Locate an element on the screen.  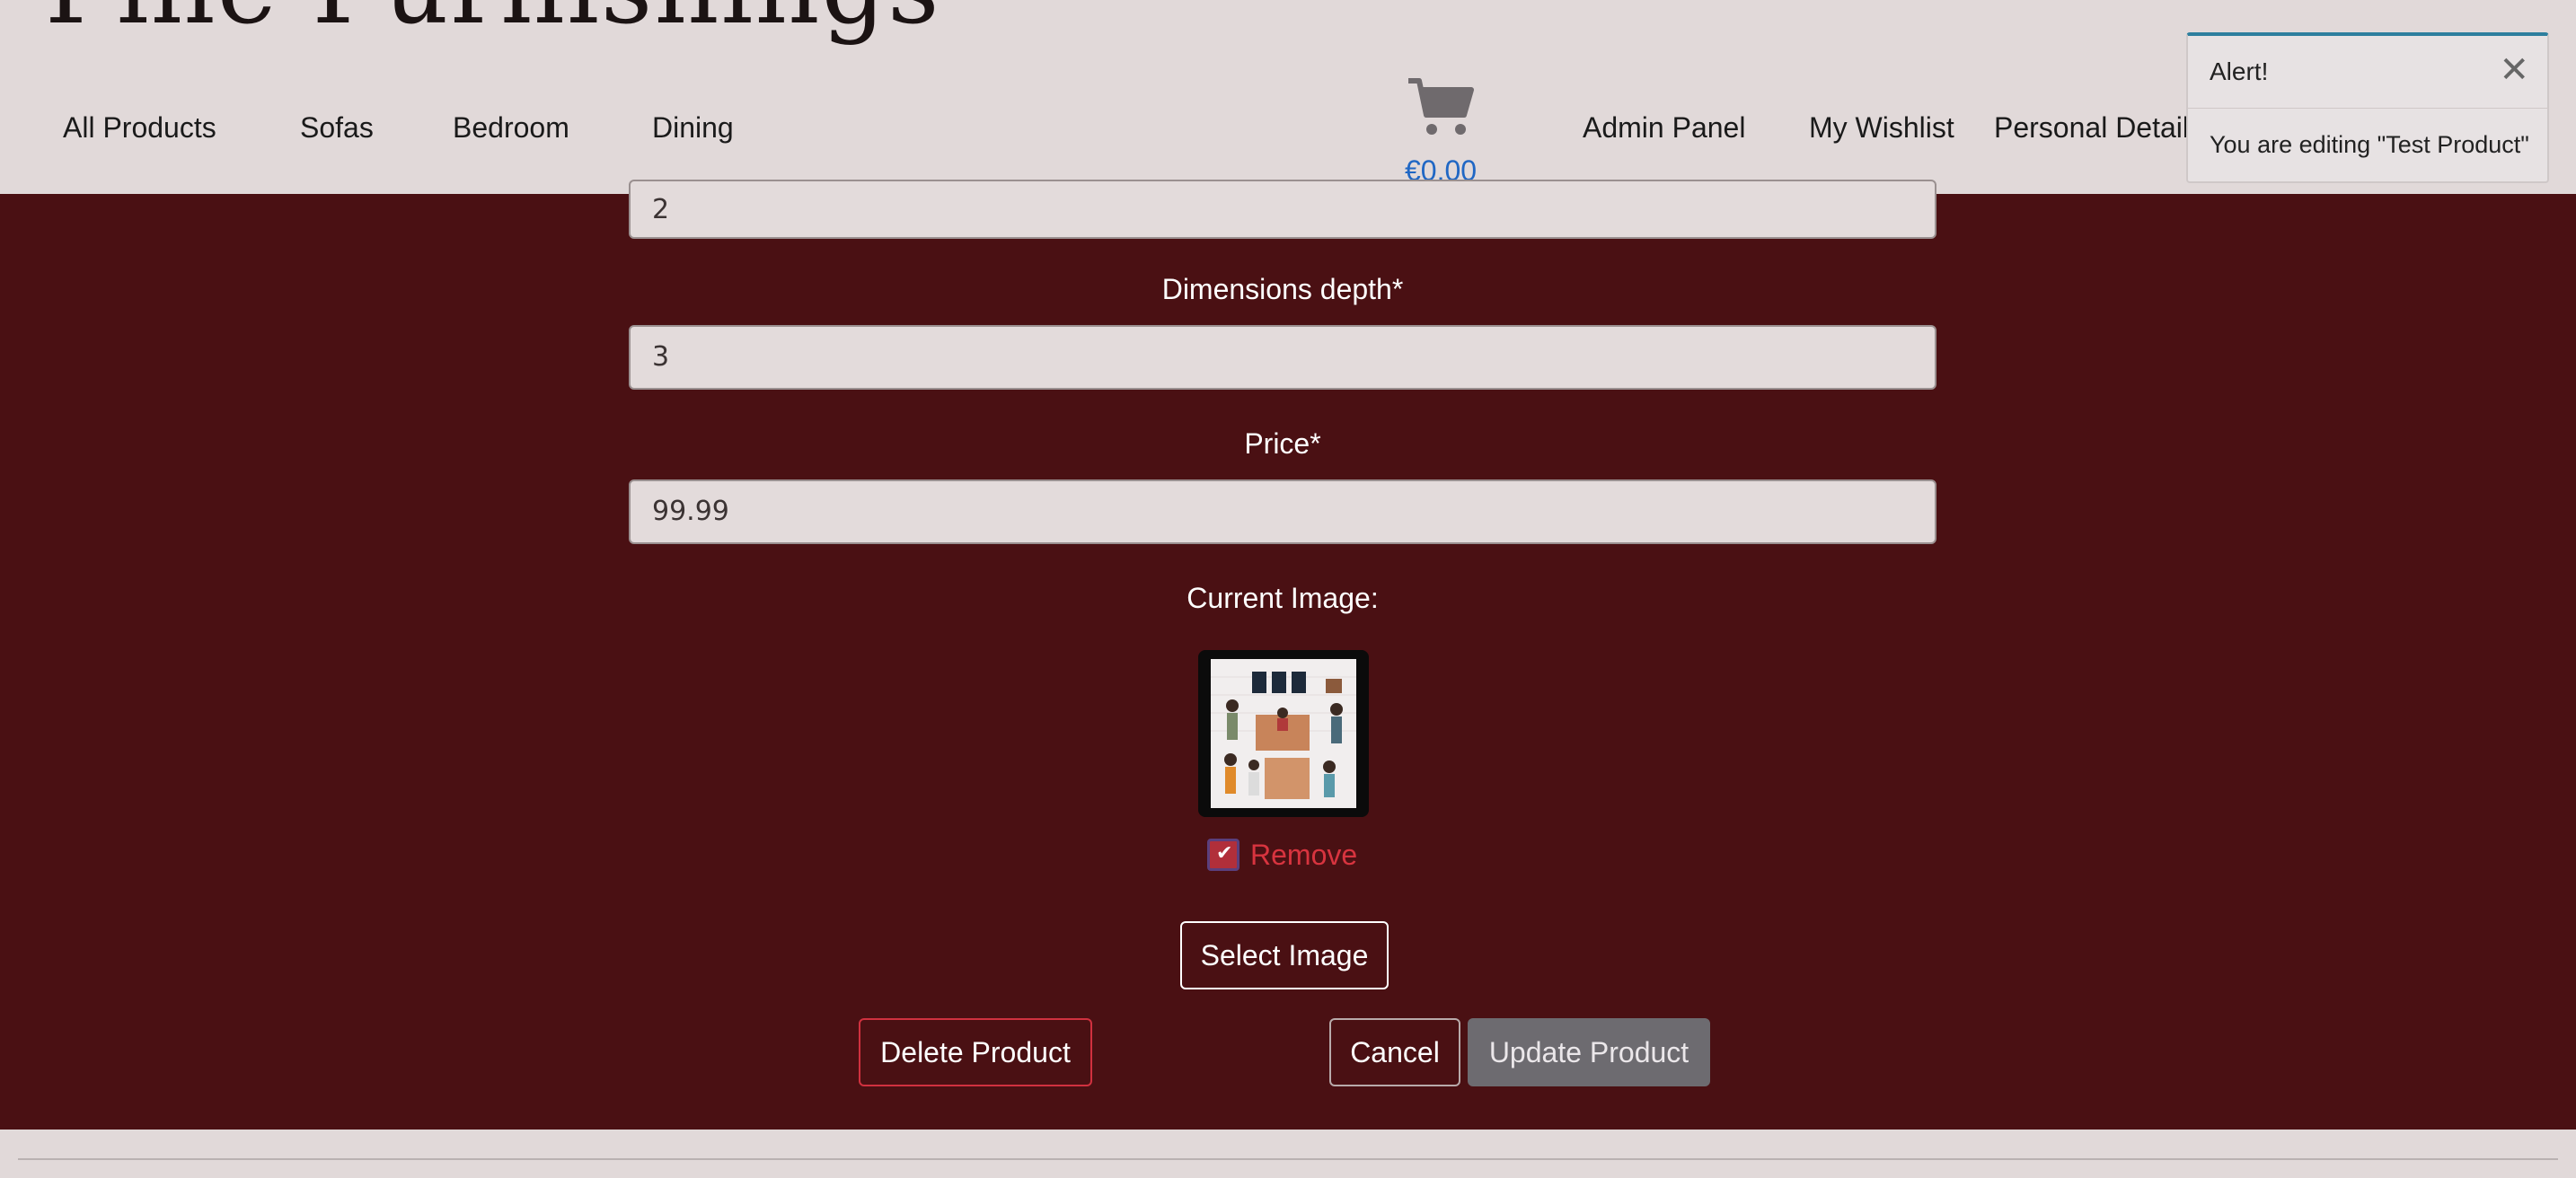
nav-sofas: Sofas is located at coordinates (337, 128).